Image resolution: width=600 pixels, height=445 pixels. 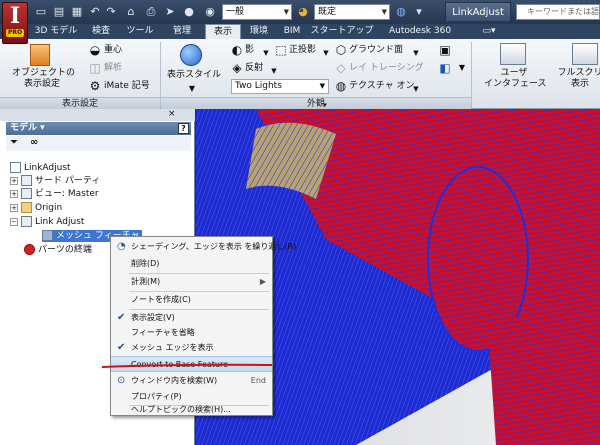 What do you see at coordinates (98, 143) in the screenshot?
I see `browser-toolbar: ⏷ ∞` at bounding box center [98, 143].